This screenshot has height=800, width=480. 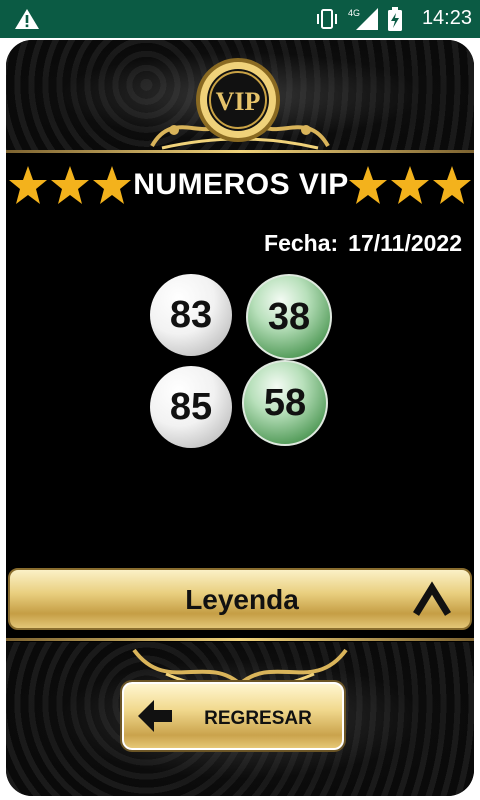 I want to click on signal-icon: 4G, so click(x=363, y=19).